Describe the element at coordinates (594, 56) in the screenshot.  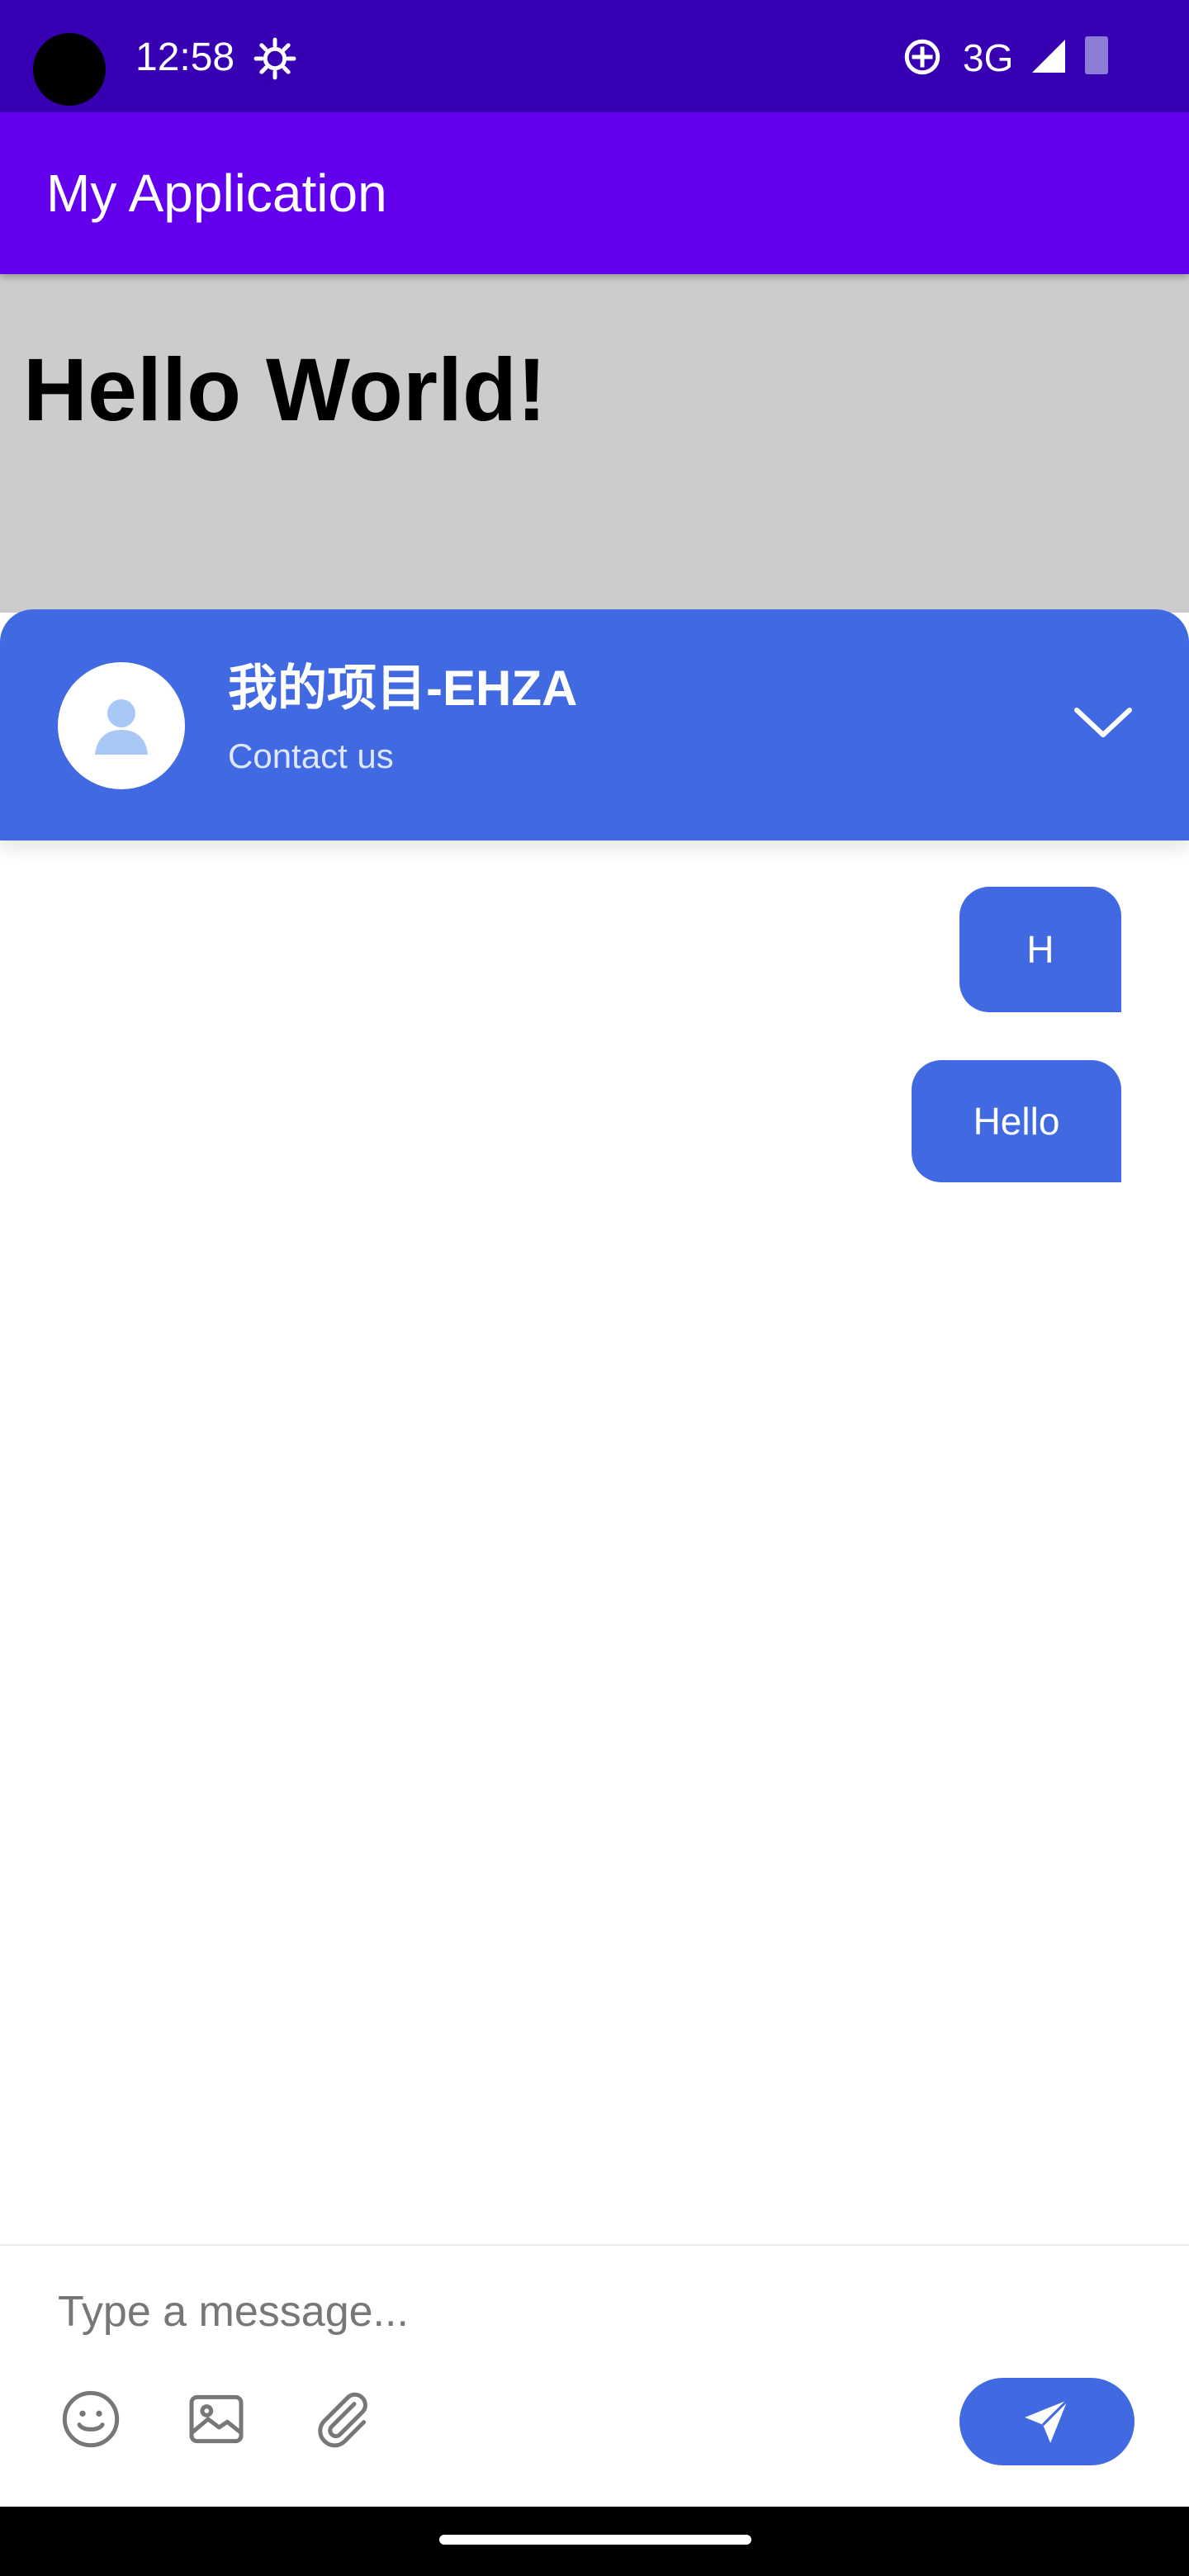
I see `status-bar: 12:58 3G` at that location.